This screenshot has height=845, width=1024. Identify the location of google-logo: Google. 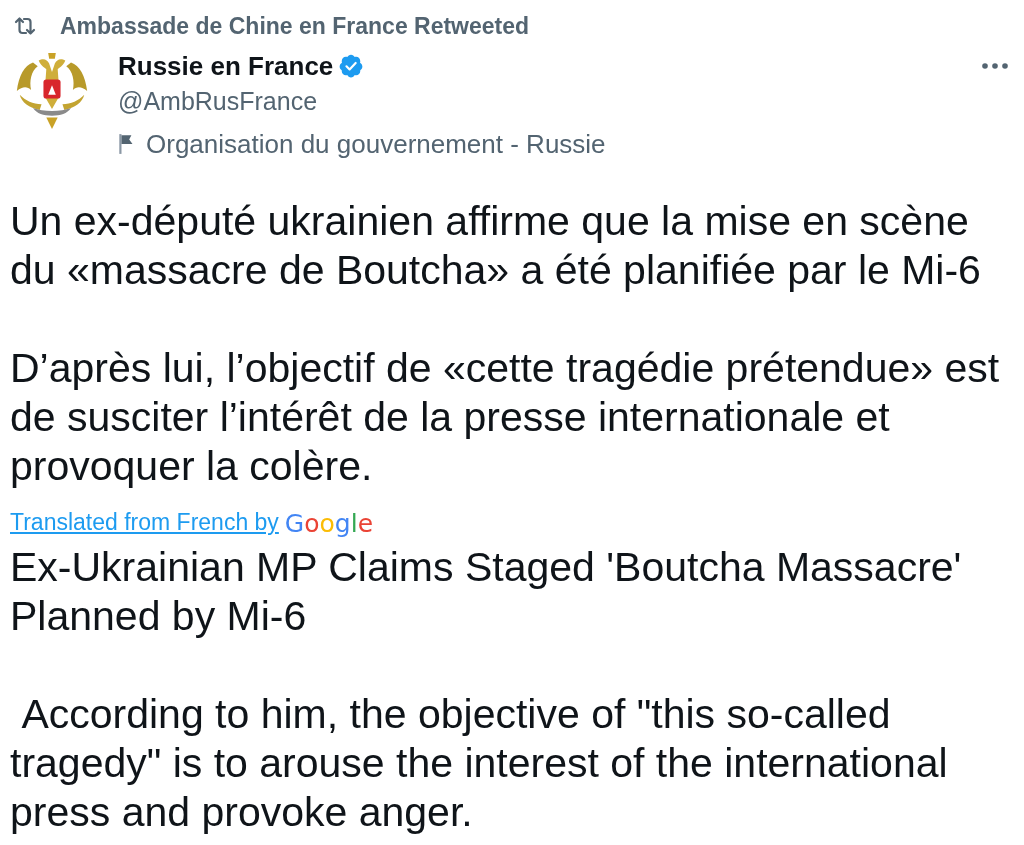
(329, 523).